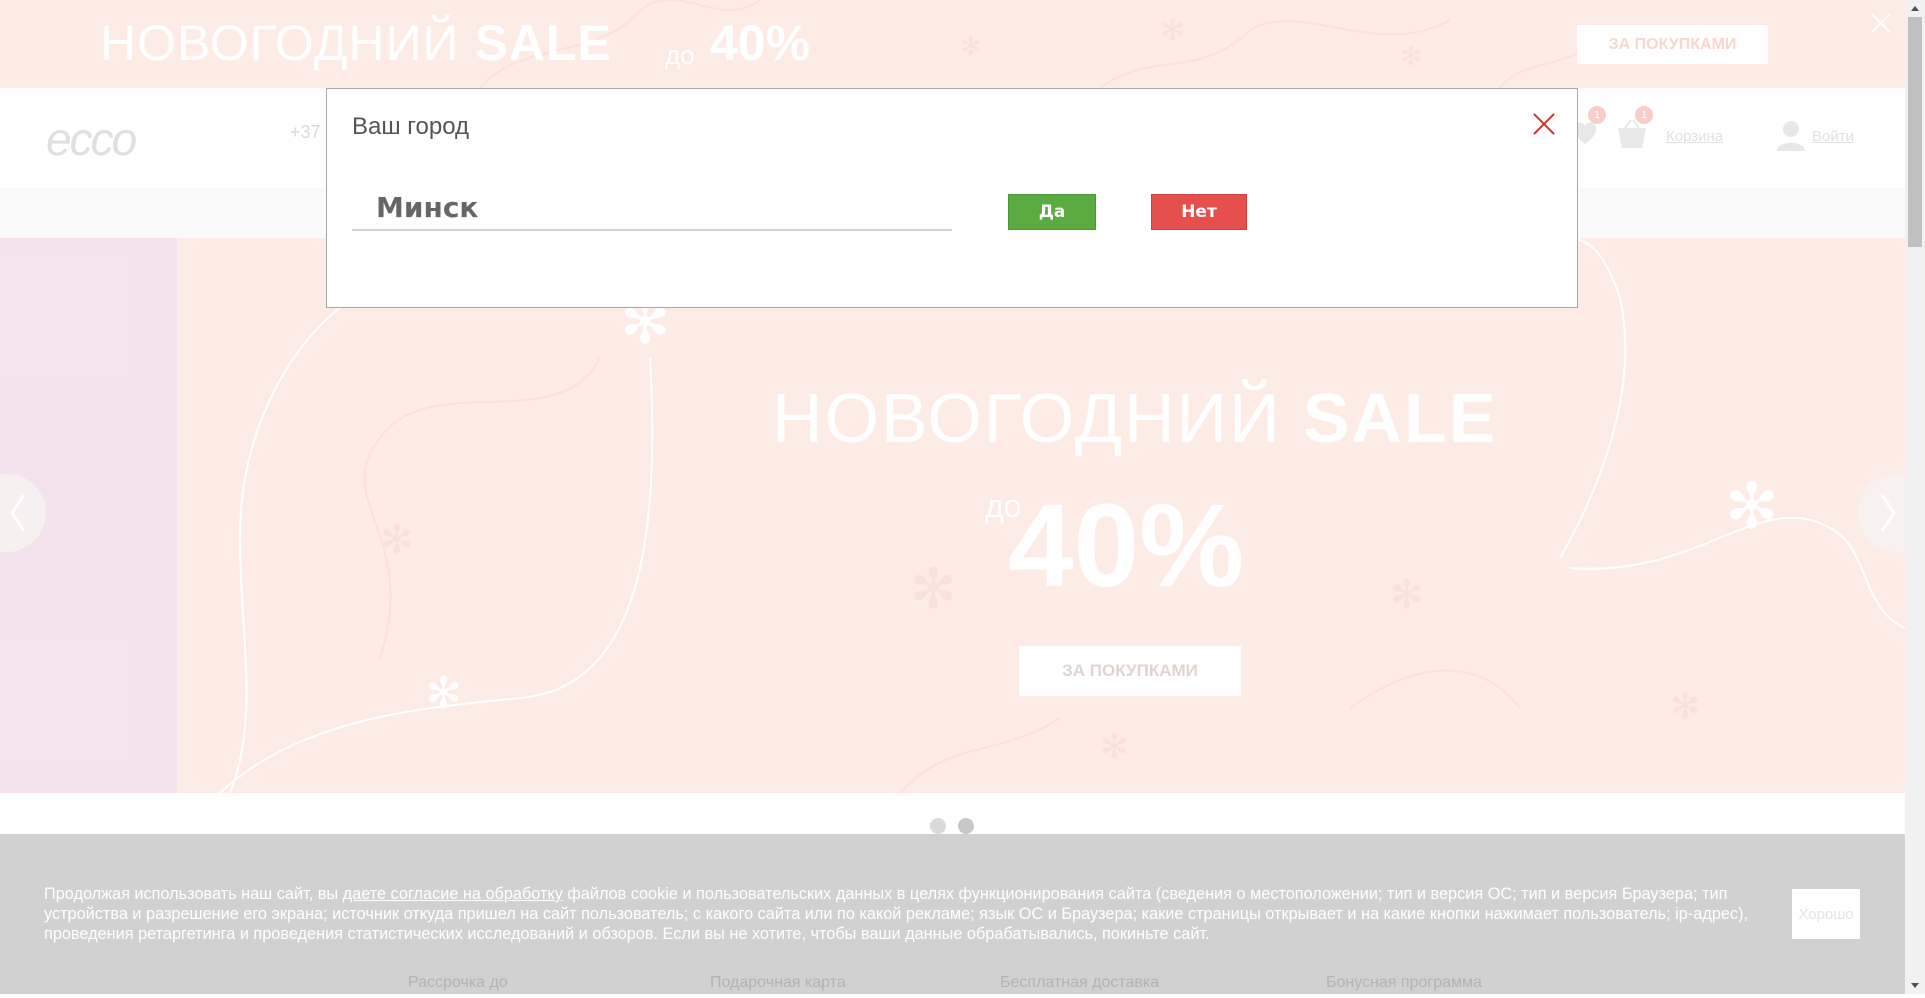 Image resolution: width=1925 pixels, height=998 pixels. What do you see at coordinates (652, 208) in the screenshot?
I see `city-input` at bounding box center [652, 208].